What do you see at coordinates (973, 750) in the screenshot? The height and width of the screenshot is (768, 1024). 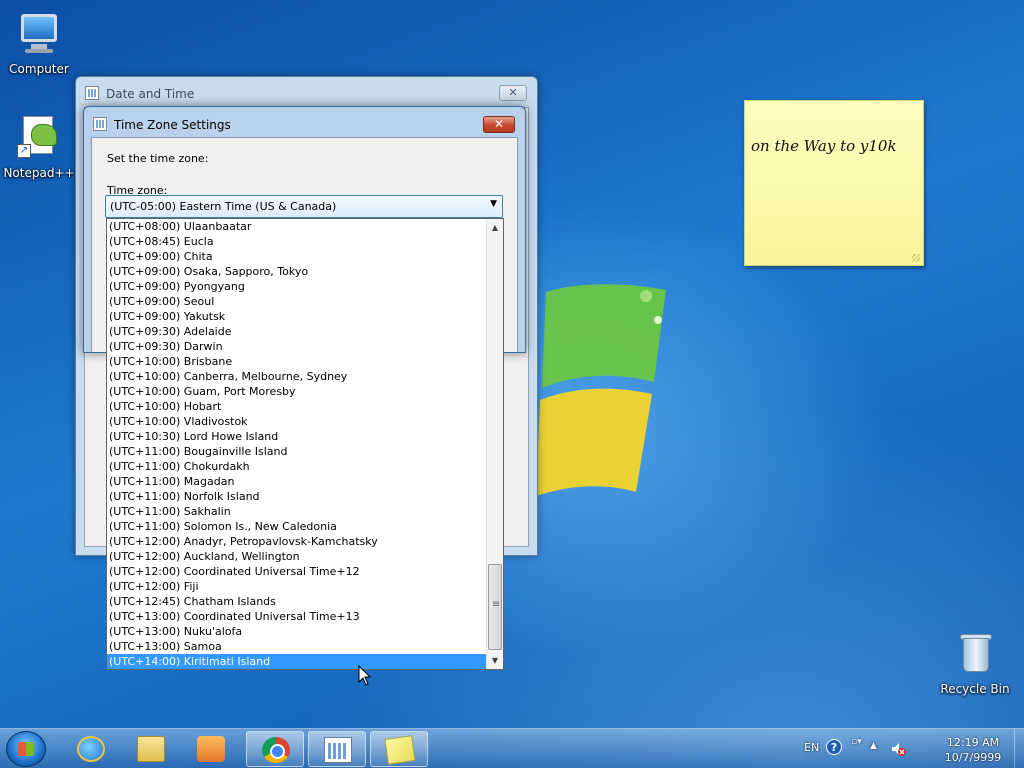 I see `taskbar-clock: 12:19 AM 10/7/9999` at bounding box center [973, 750].